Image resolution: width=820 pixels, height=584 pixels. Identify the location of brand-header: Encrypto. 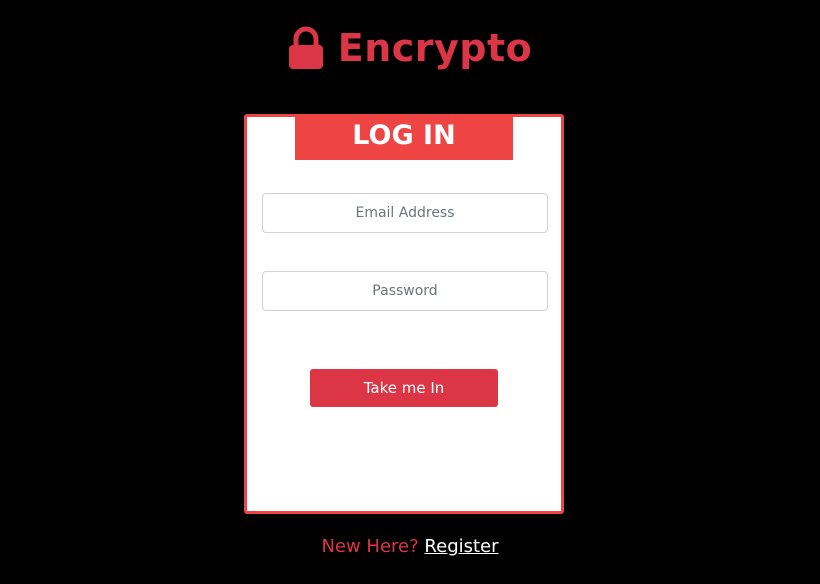
(410, 48).